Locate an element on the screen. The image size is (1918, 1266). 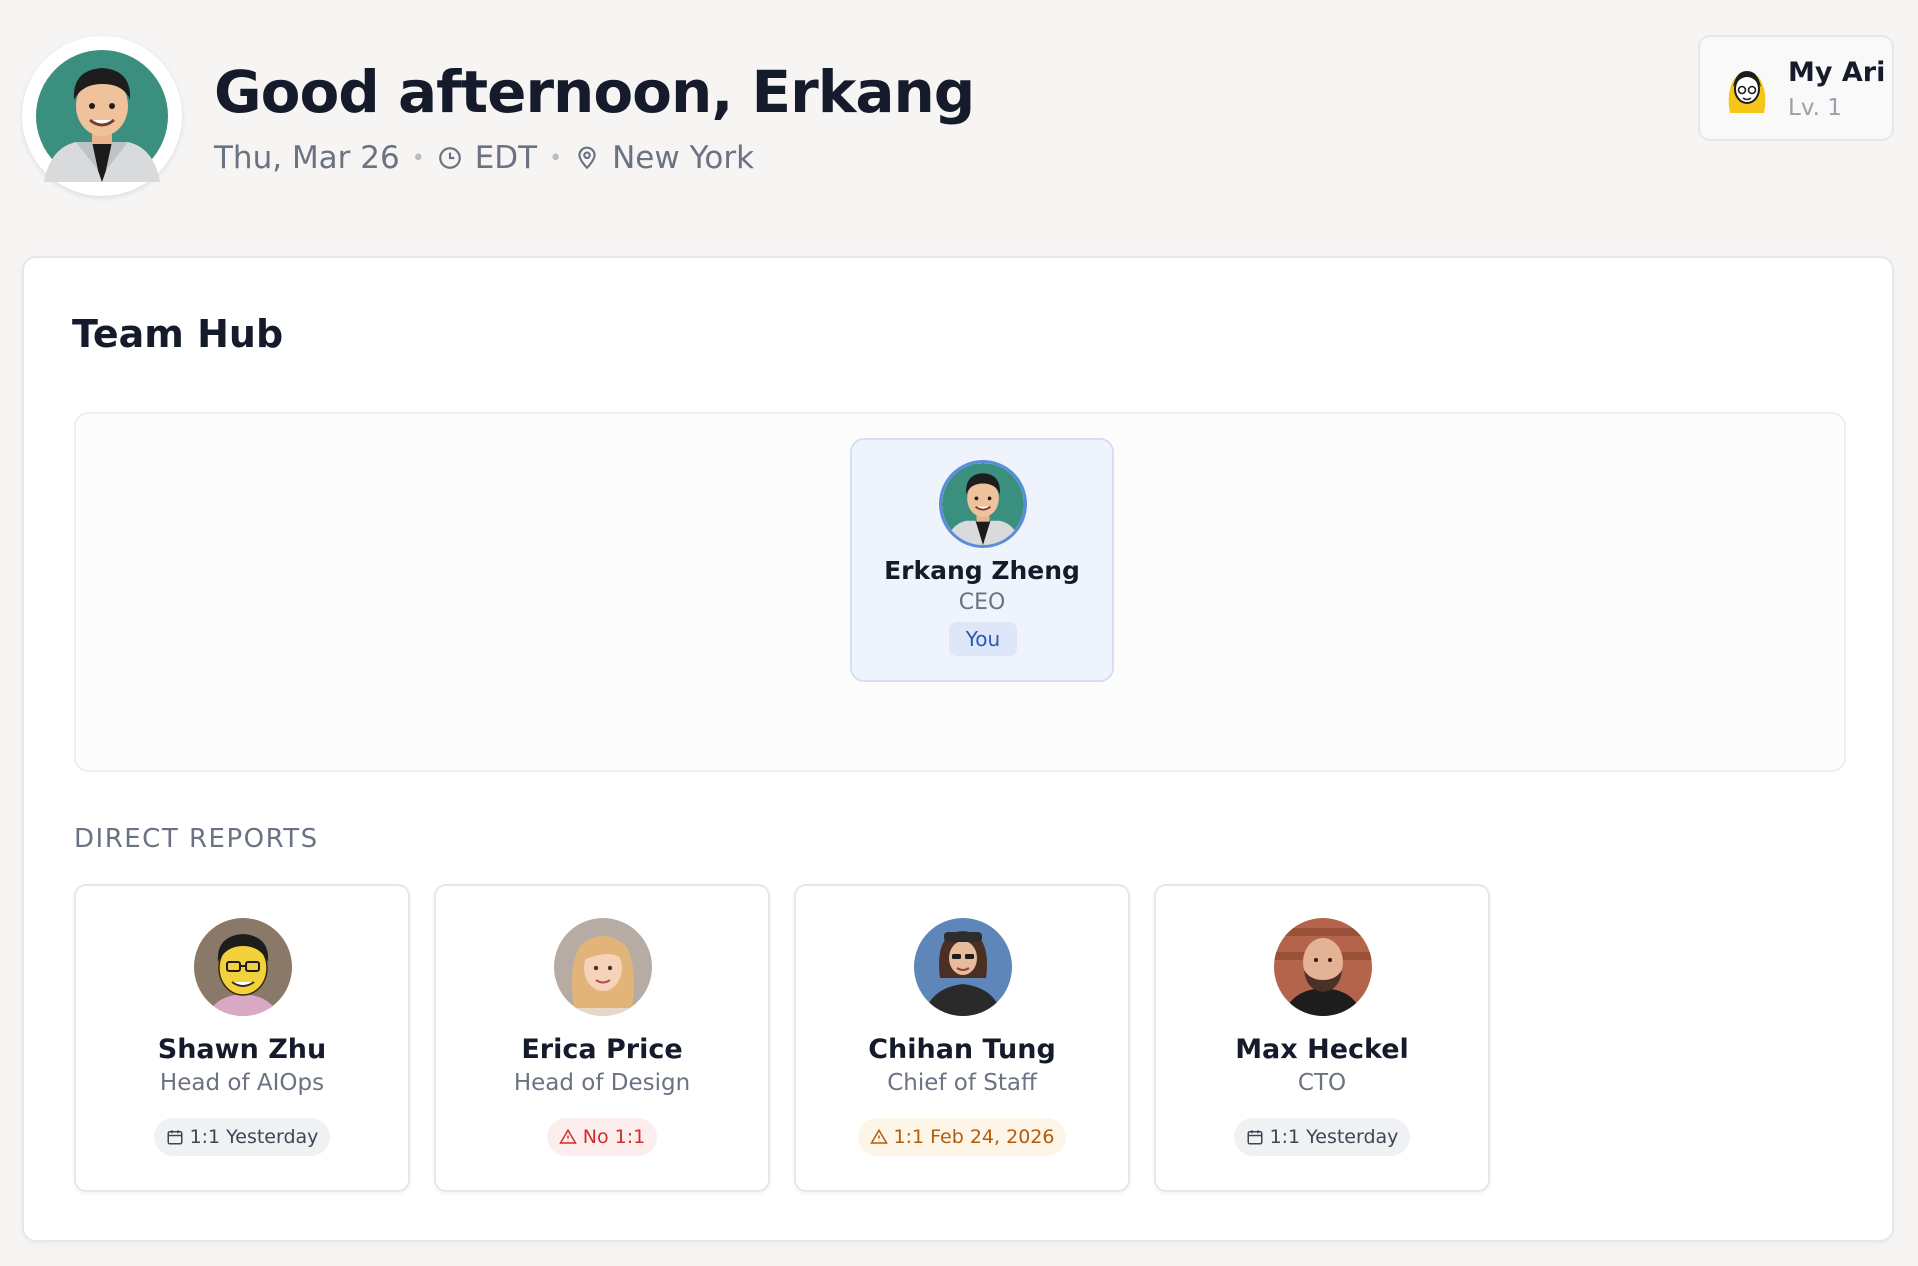
greeting-title: Good afternoon, Erkang is located at coordinates (594, 92).